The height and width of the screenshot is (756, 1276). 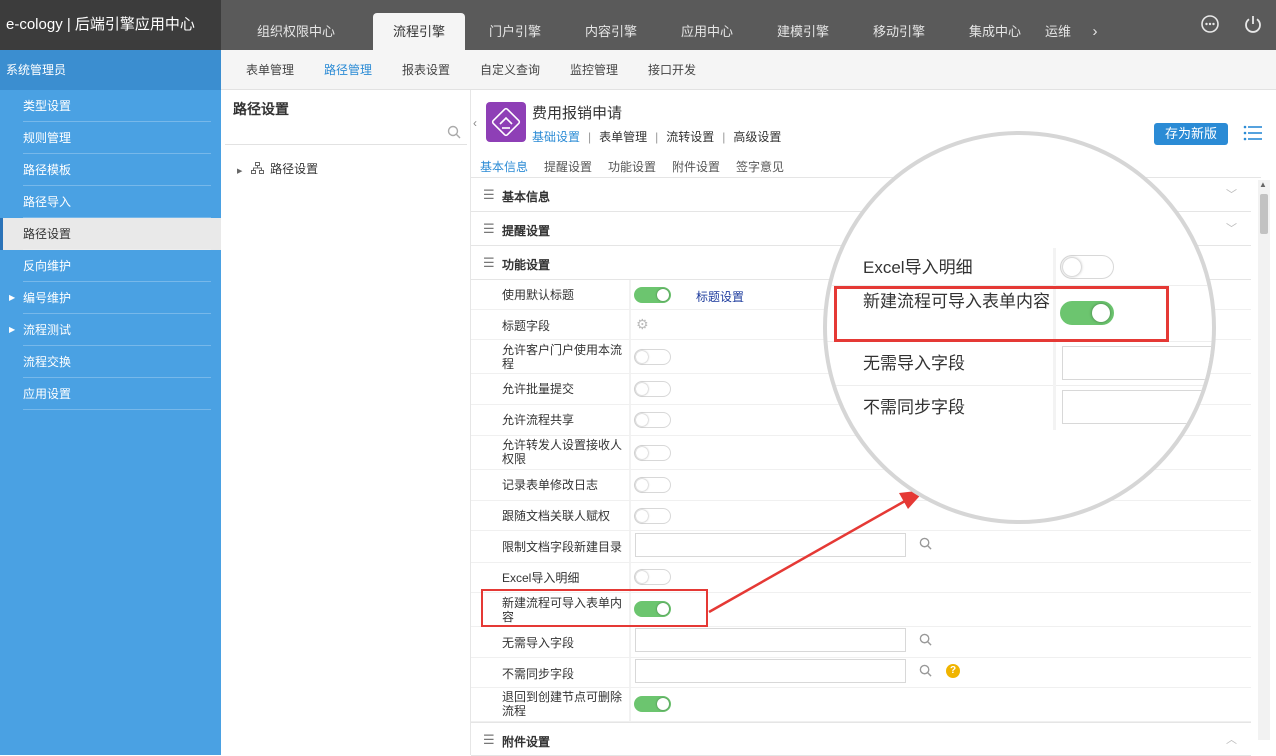 What do you see at coordinates (594, 70) in the screenshot?
I see `subnav-monitor-management: 监控管理` at bounding box center [594, 70].